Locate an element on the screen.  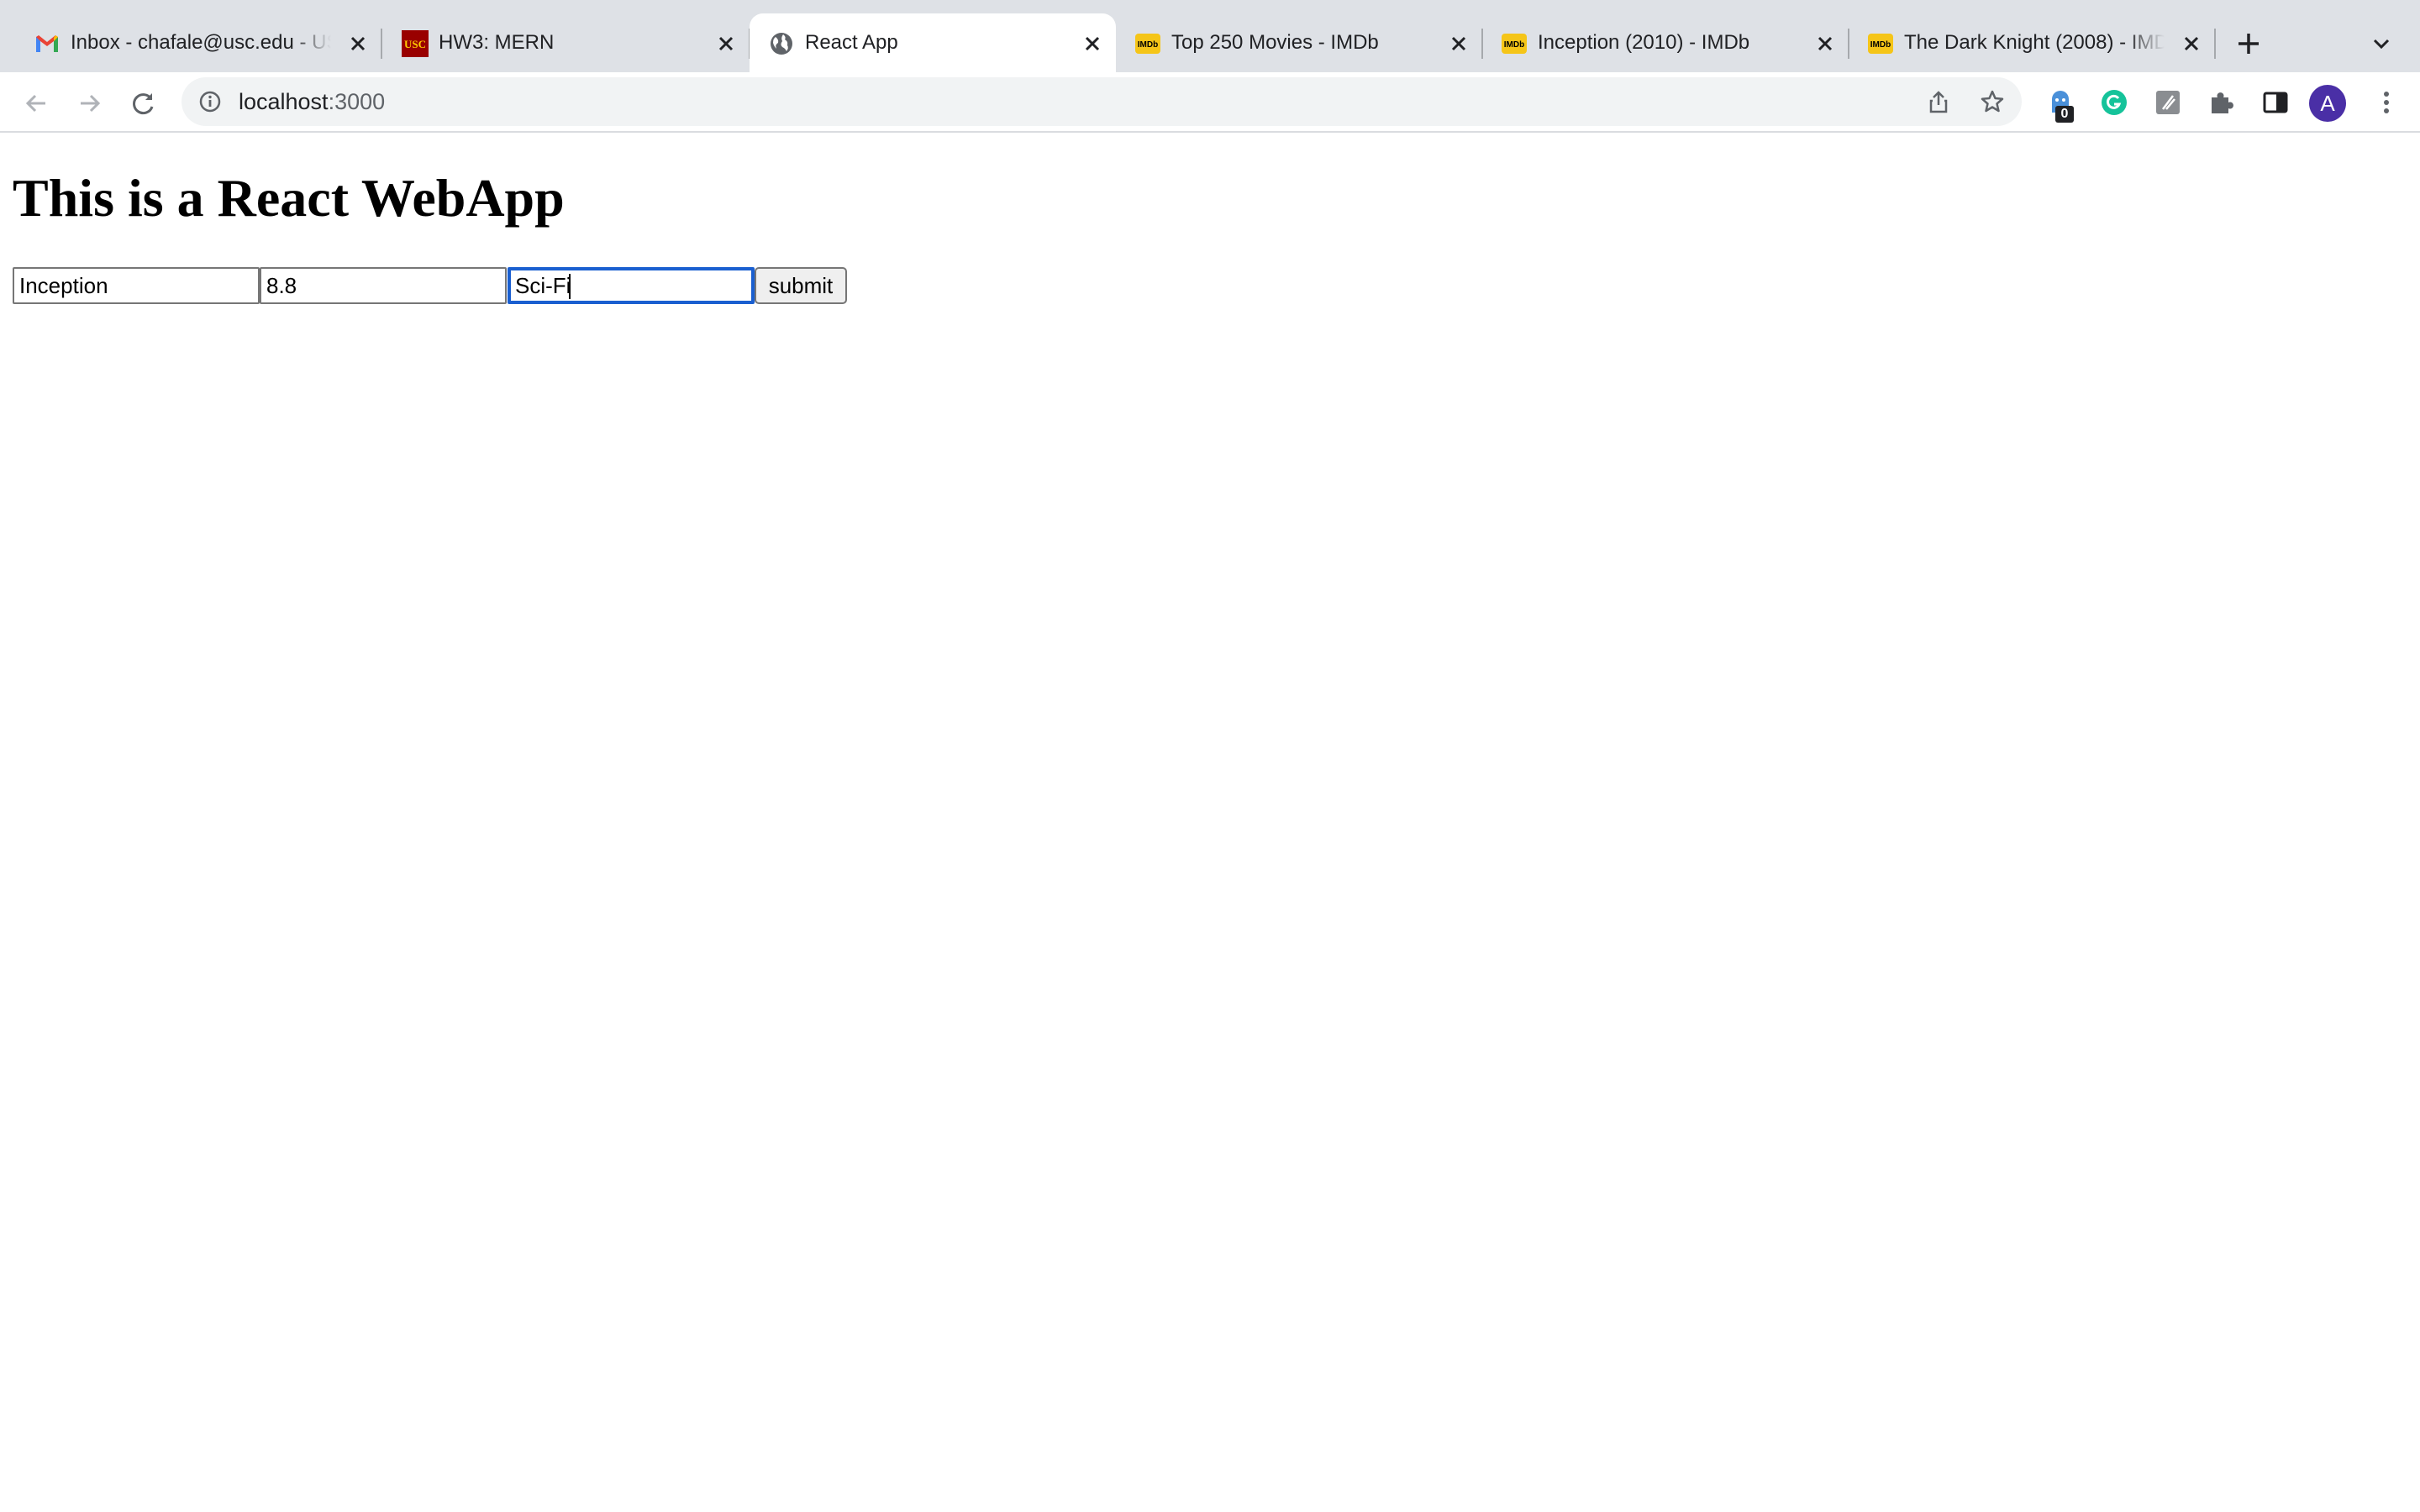
tab-dark-knight: IMDb The Dark Knight (2008) - IMDb is located at coordinates (2033, 42).